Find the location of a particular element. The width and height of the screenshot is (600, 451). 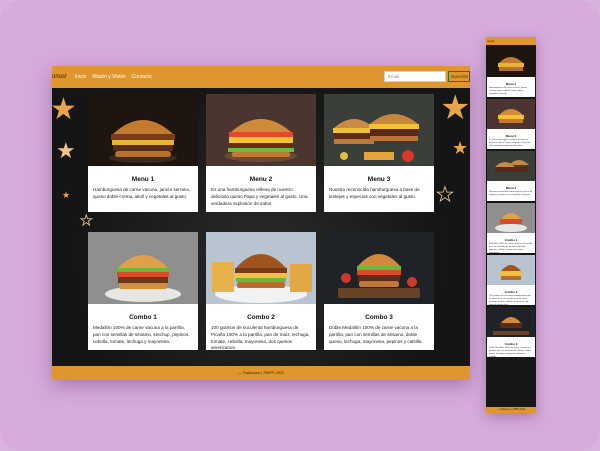

nav-links: Inicio Misión y Visión Contacto is located at coordinates (113, 77).